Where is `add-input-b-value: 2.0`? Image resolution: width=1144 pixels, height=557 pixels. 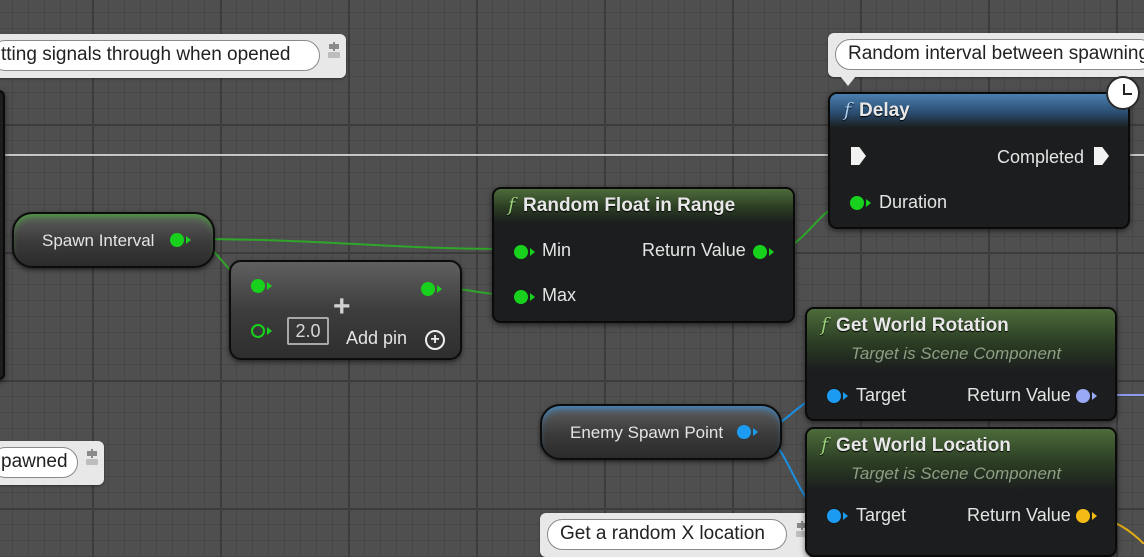 add-input-b-value: 2.0 is located at coordinates (308, 331).